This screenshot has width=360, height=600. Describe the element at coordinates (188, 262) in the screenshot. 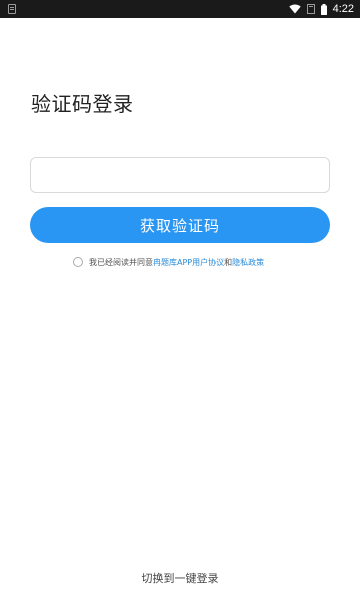

I see `user-agreement-link: 冉题库APP用户协议` at that location.